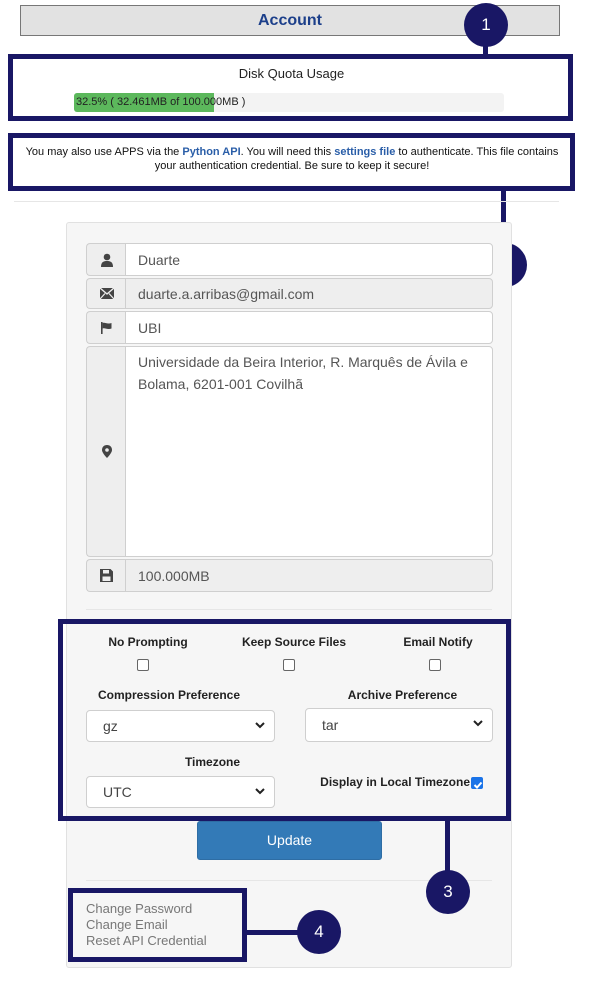 The image size is (591, 989). I want to click on timezone-select: UTC, so click(180, 792).